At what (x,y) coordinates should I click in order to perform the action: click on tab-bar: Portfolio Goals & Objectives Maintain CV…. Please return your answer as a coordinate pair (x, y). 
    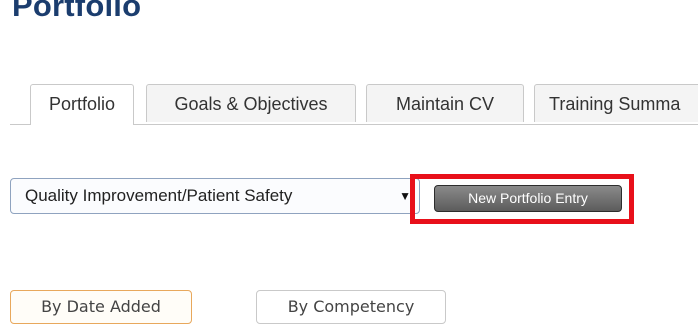
    Looking at the image, I should click on (354, 104).